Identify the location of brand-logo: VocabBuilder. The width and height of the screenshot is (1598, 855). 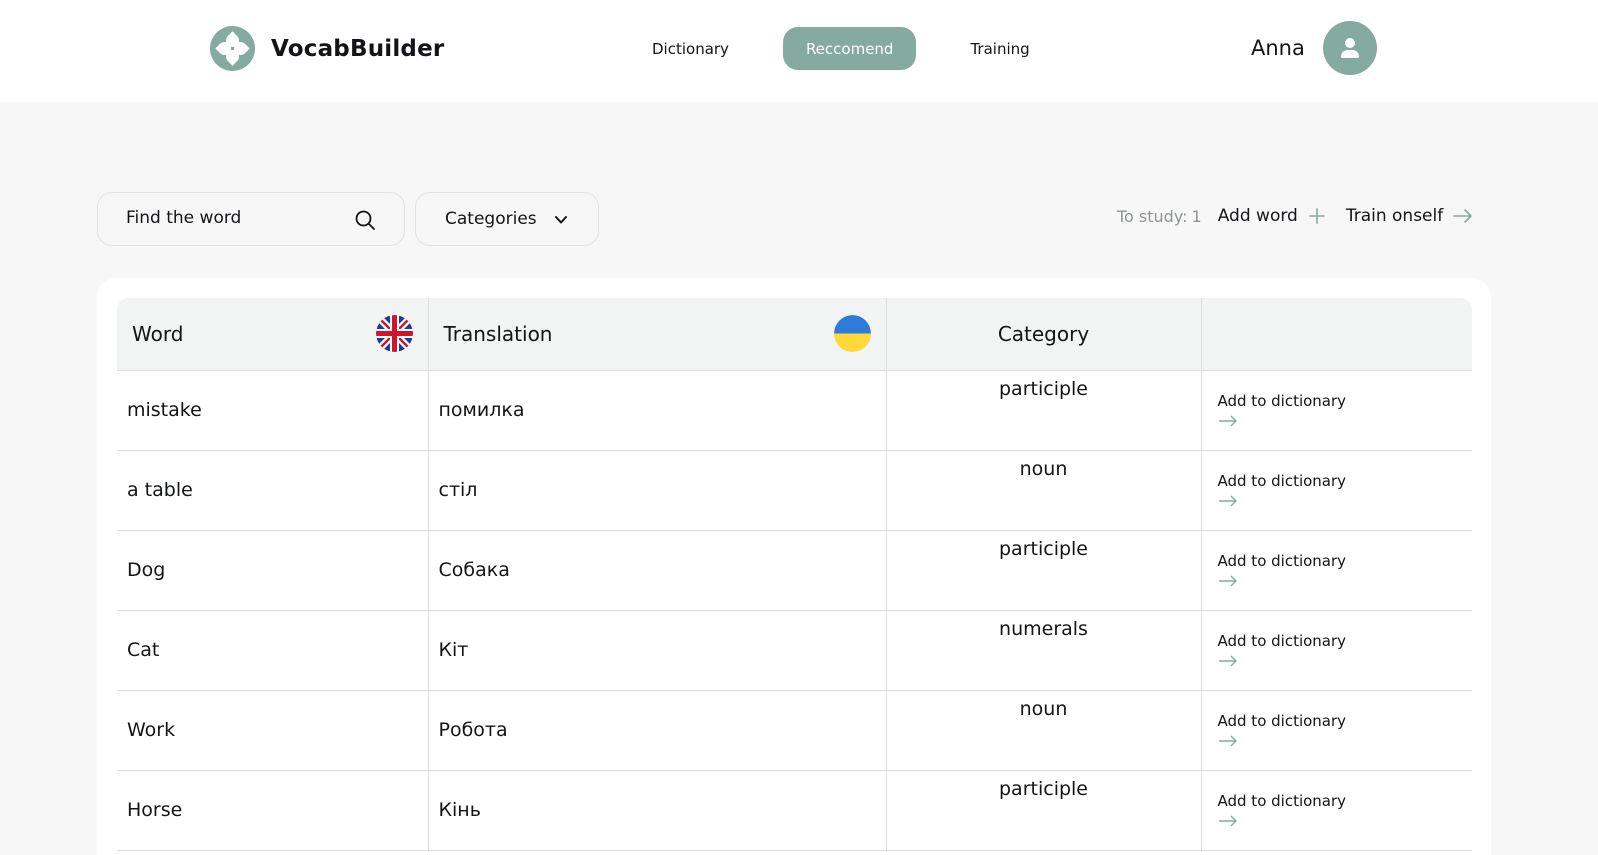
(327, 48).